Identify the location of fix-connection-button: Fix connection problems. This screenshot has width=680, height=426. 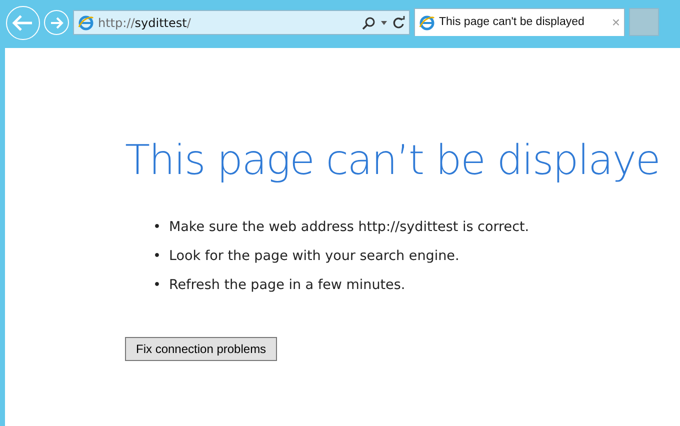
(201, 349).